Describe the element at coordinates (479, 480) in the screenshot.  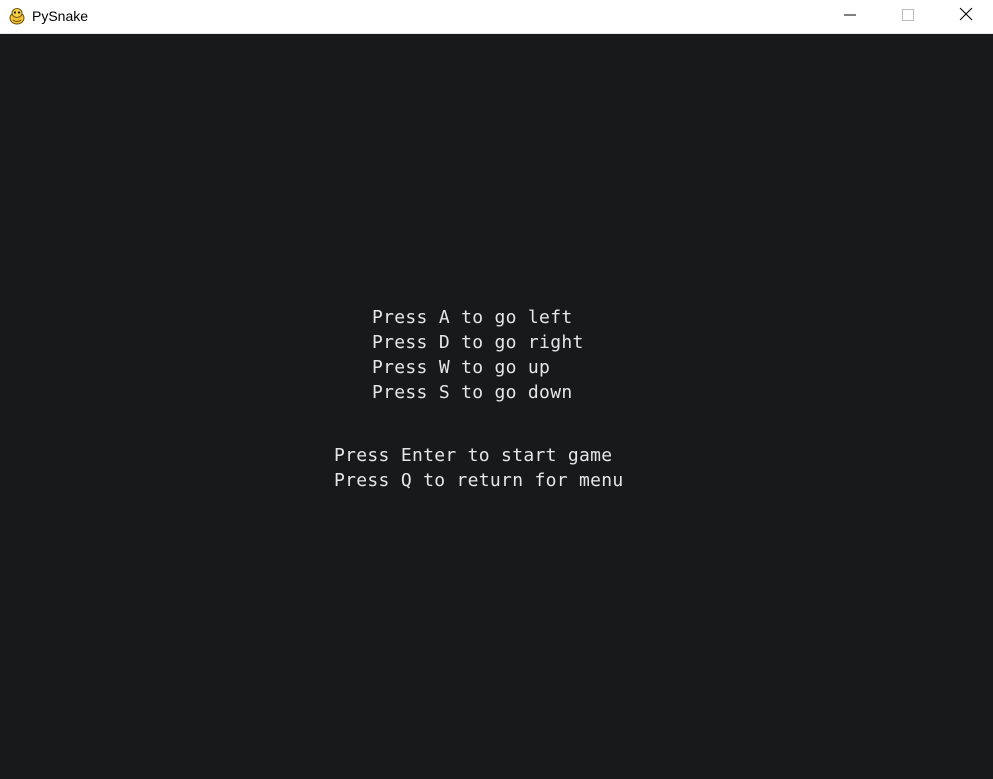
I see `return-menu-text: Press Q to return for menu` at that location.